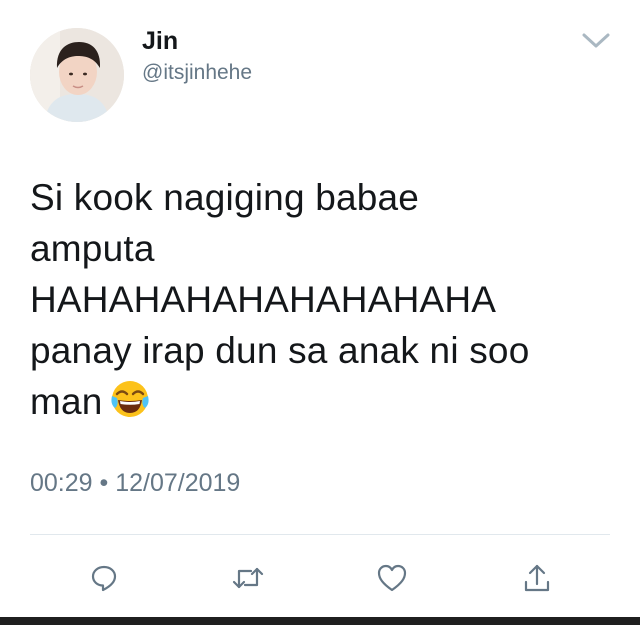 The width and height of the screenshot is (640, 625). I want to click on user-handle: @itsjinhehe, so click(197, 73).